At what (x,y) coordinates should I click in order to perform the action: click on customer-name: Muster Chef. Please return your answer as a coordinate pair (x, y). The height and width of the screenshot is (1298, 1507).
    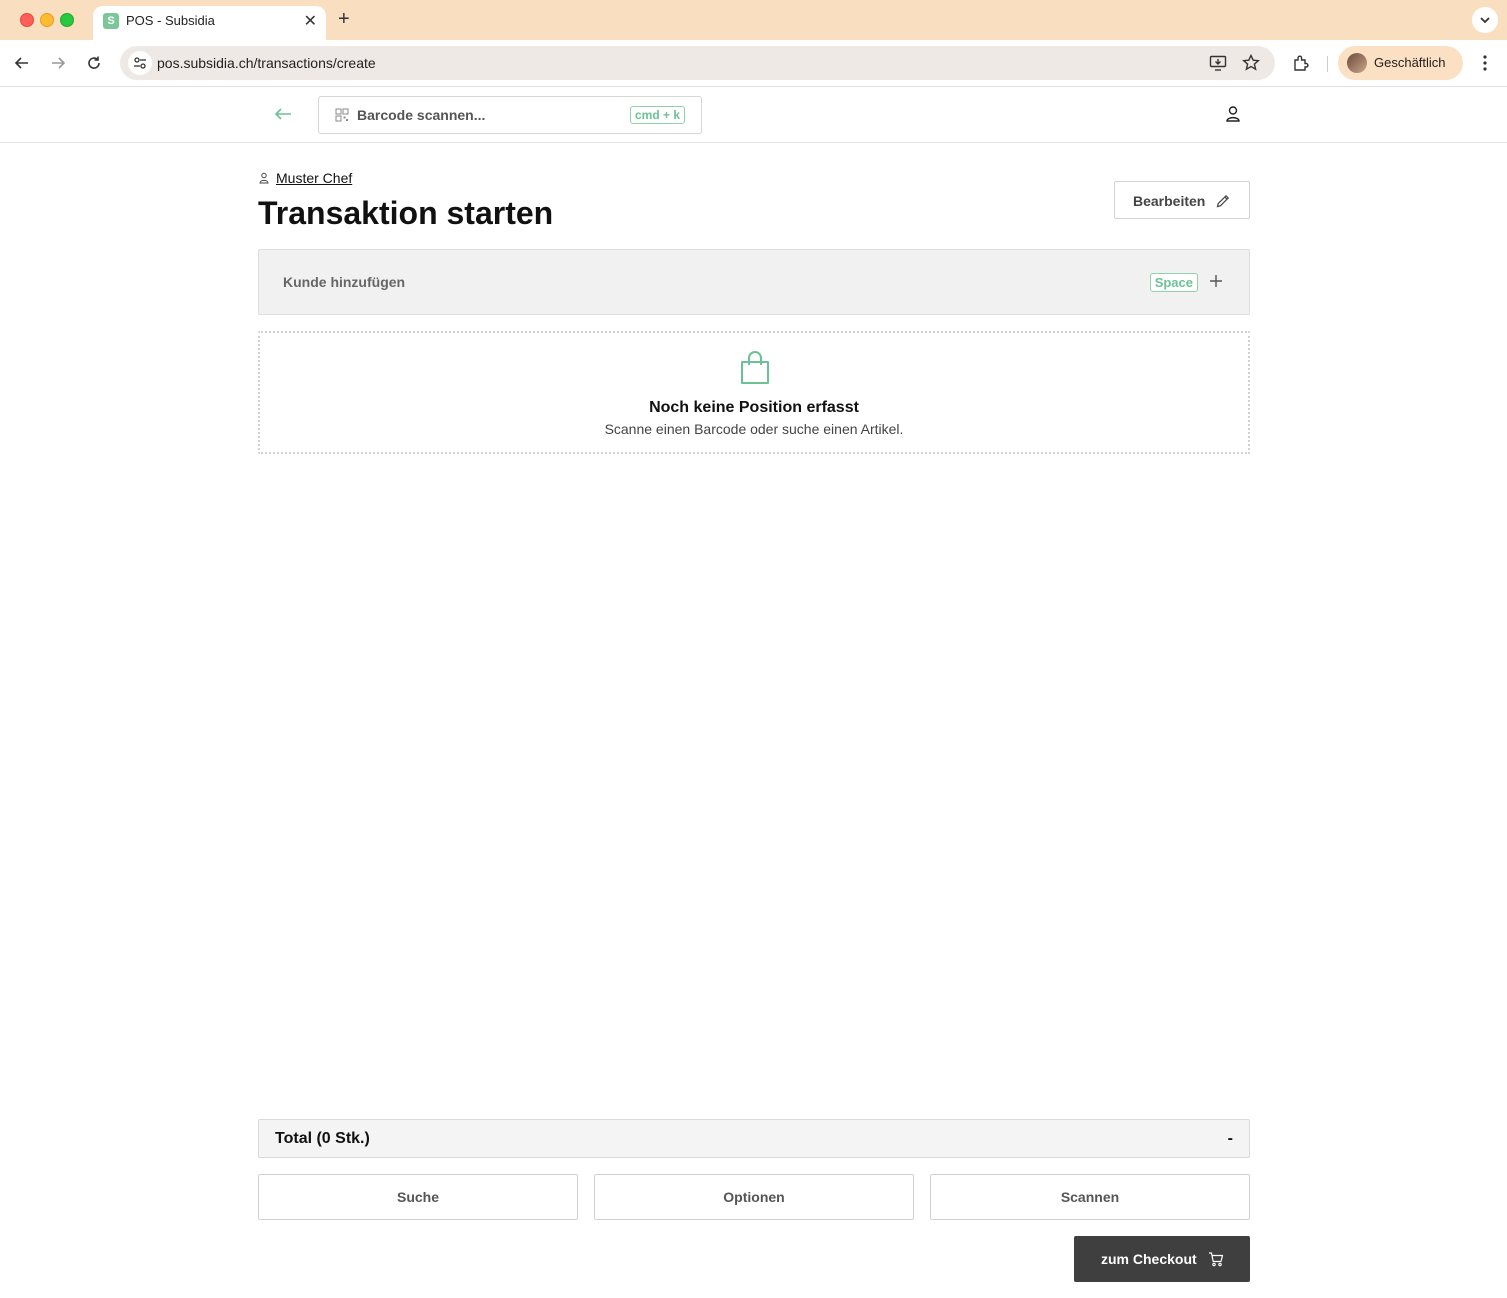
    Looking at the image, I should click on (314, 178).